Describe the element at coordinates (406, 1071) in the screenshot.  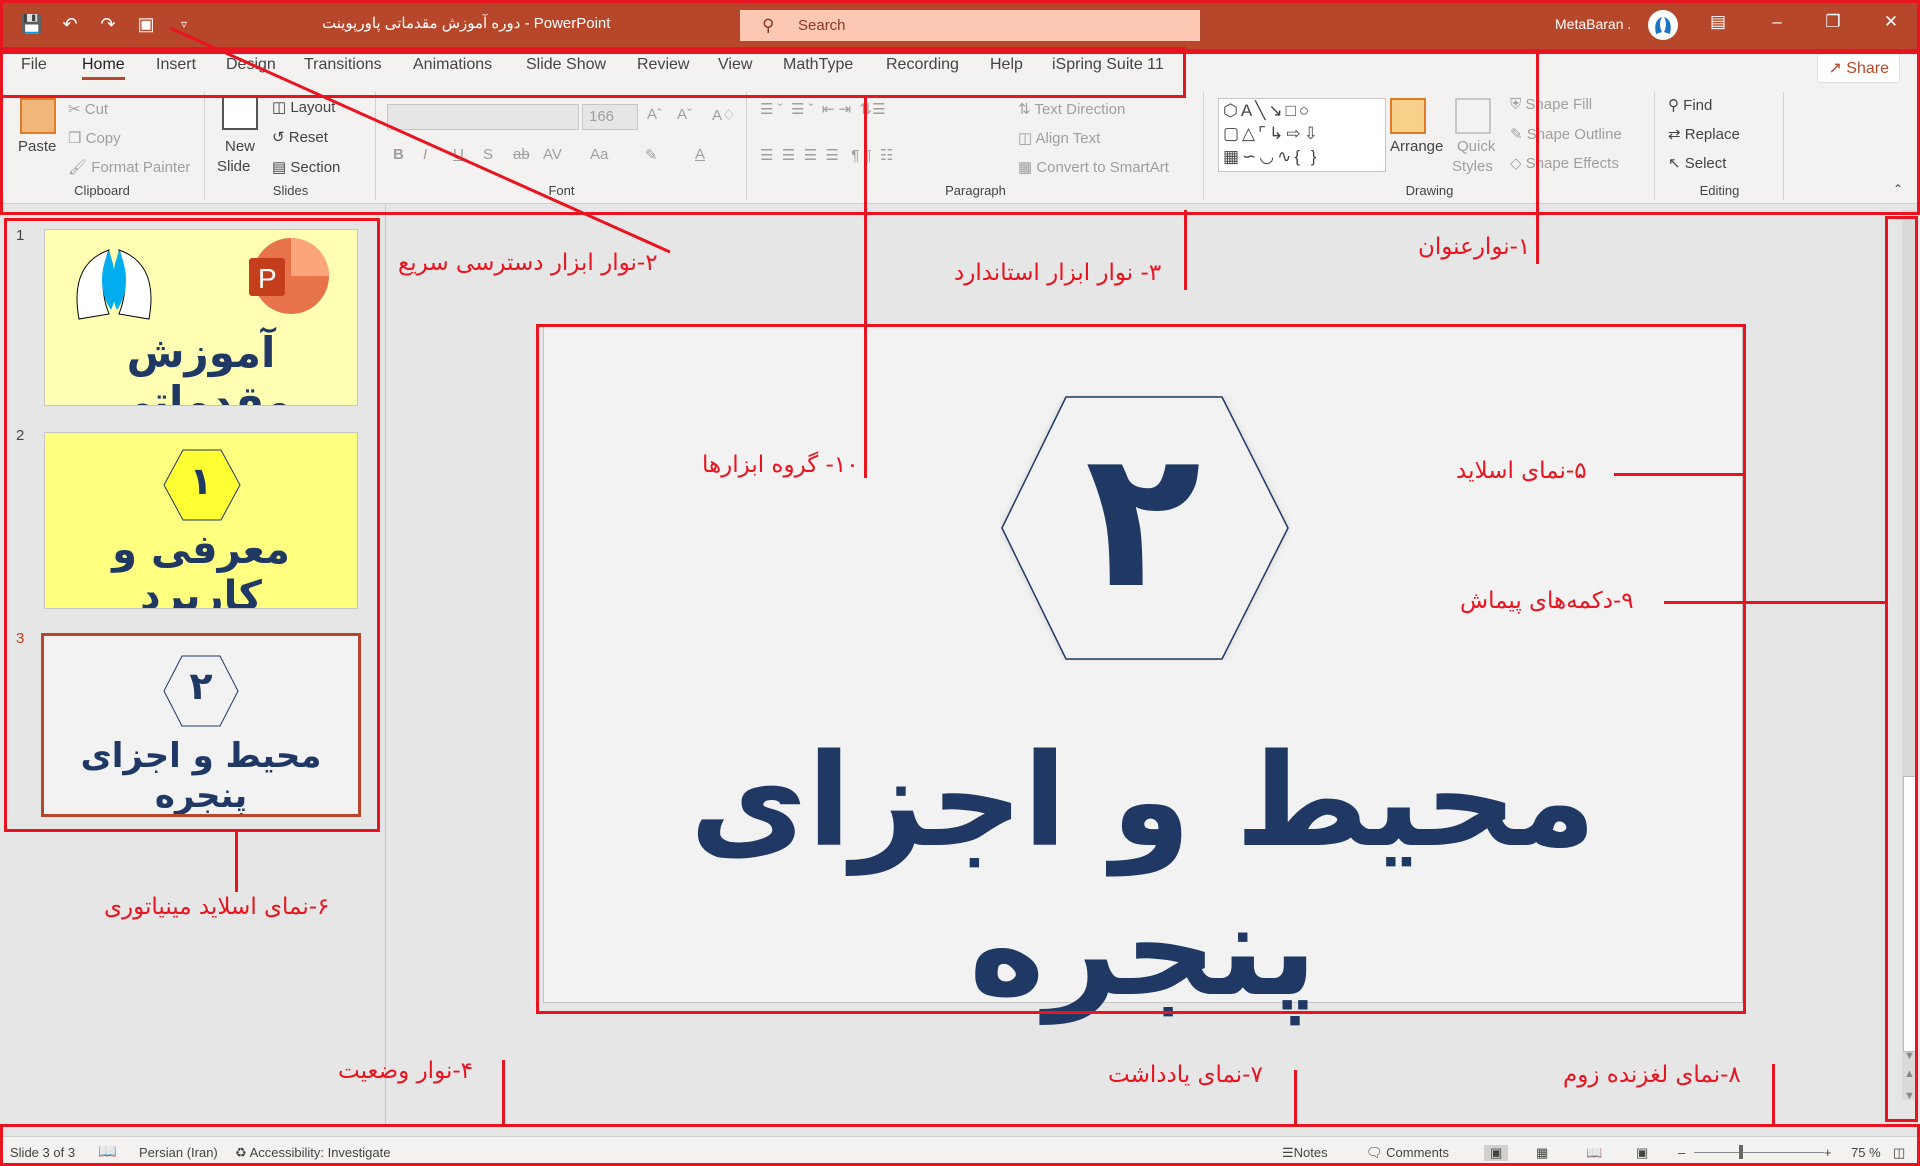
I see `annotation-label-4: ۴-نوار وضعیت` at that location.